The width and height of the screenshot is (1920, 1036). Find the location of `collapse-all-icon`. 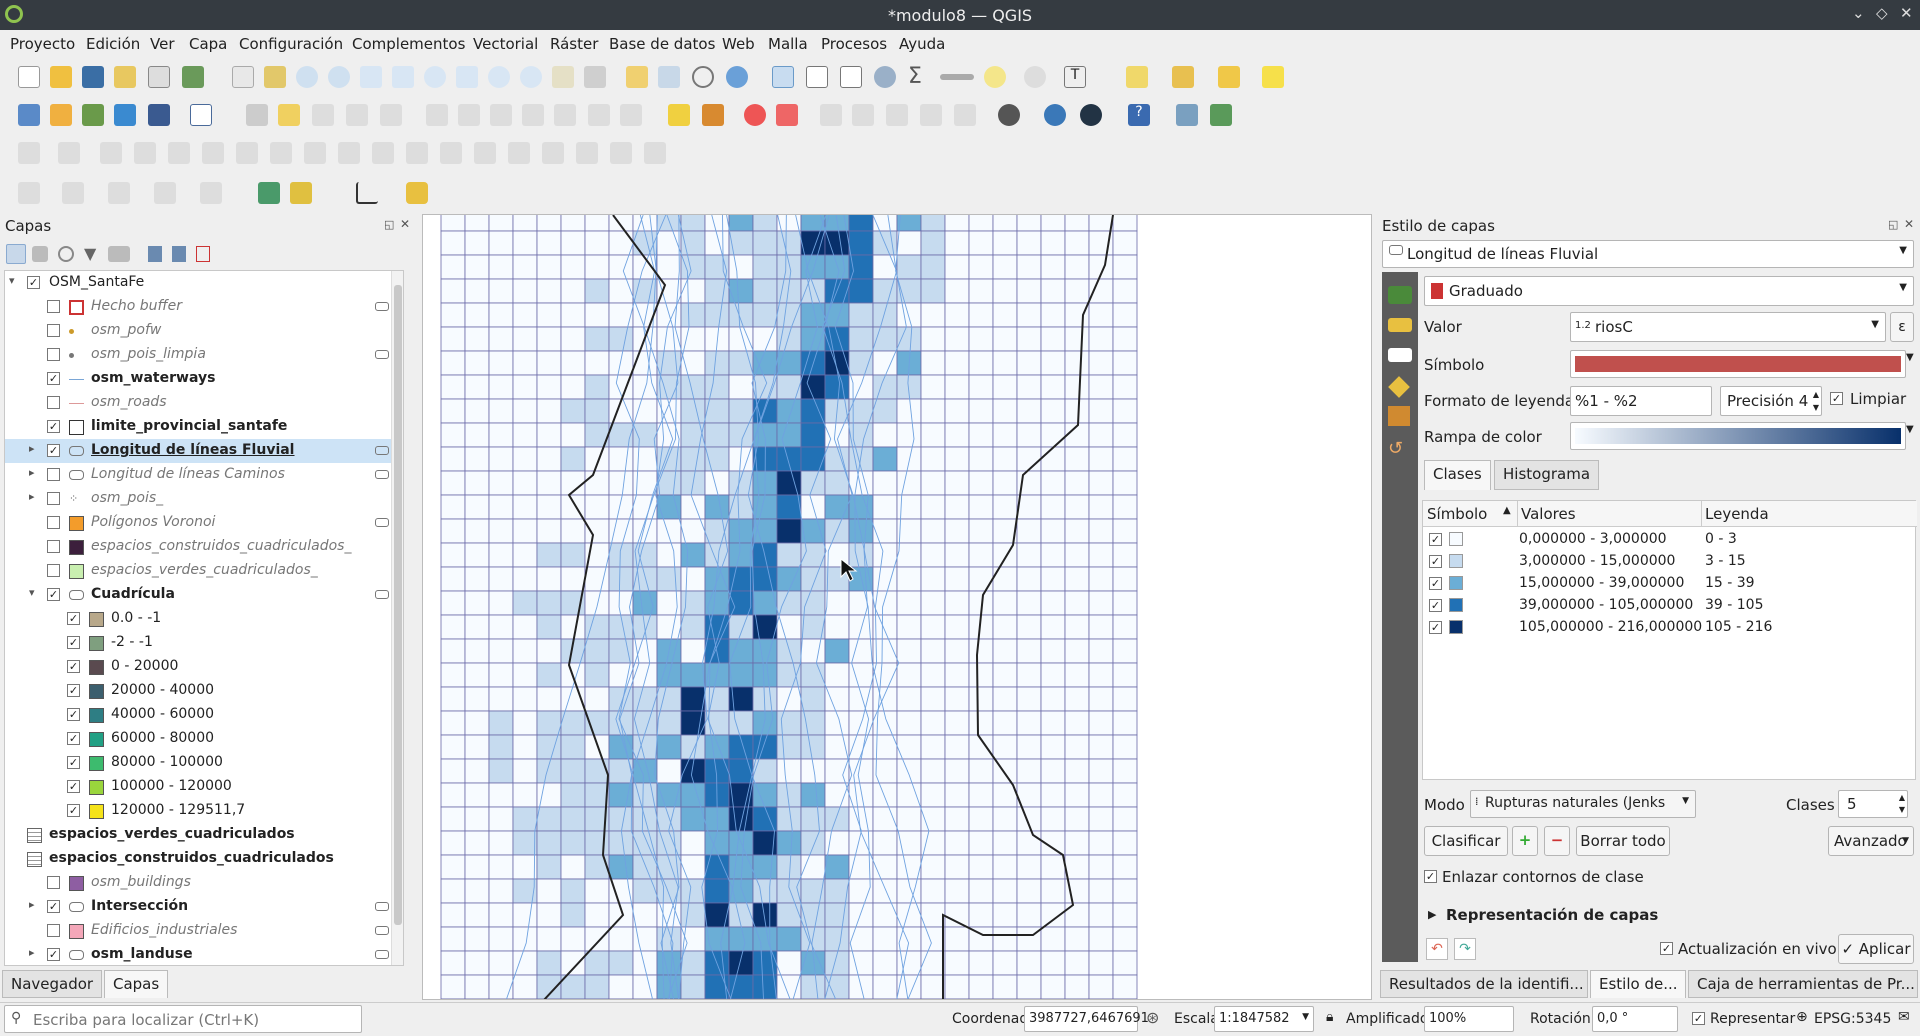

collapse-all-icon is located at coordinates (179, 254).